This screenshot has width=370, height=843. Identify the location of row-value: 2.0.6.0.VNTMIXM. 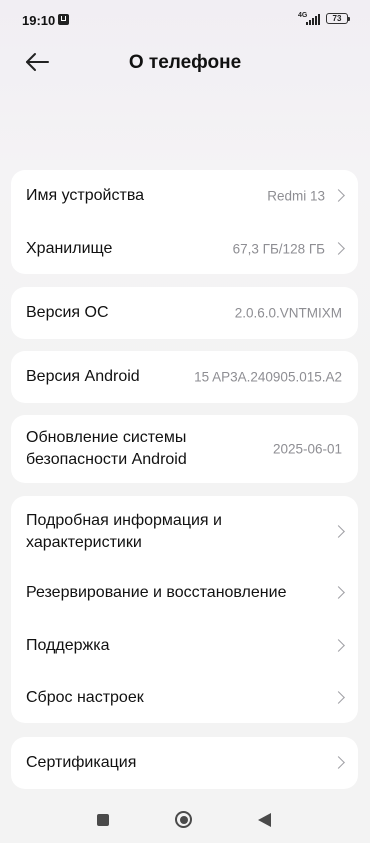
(288, 313).